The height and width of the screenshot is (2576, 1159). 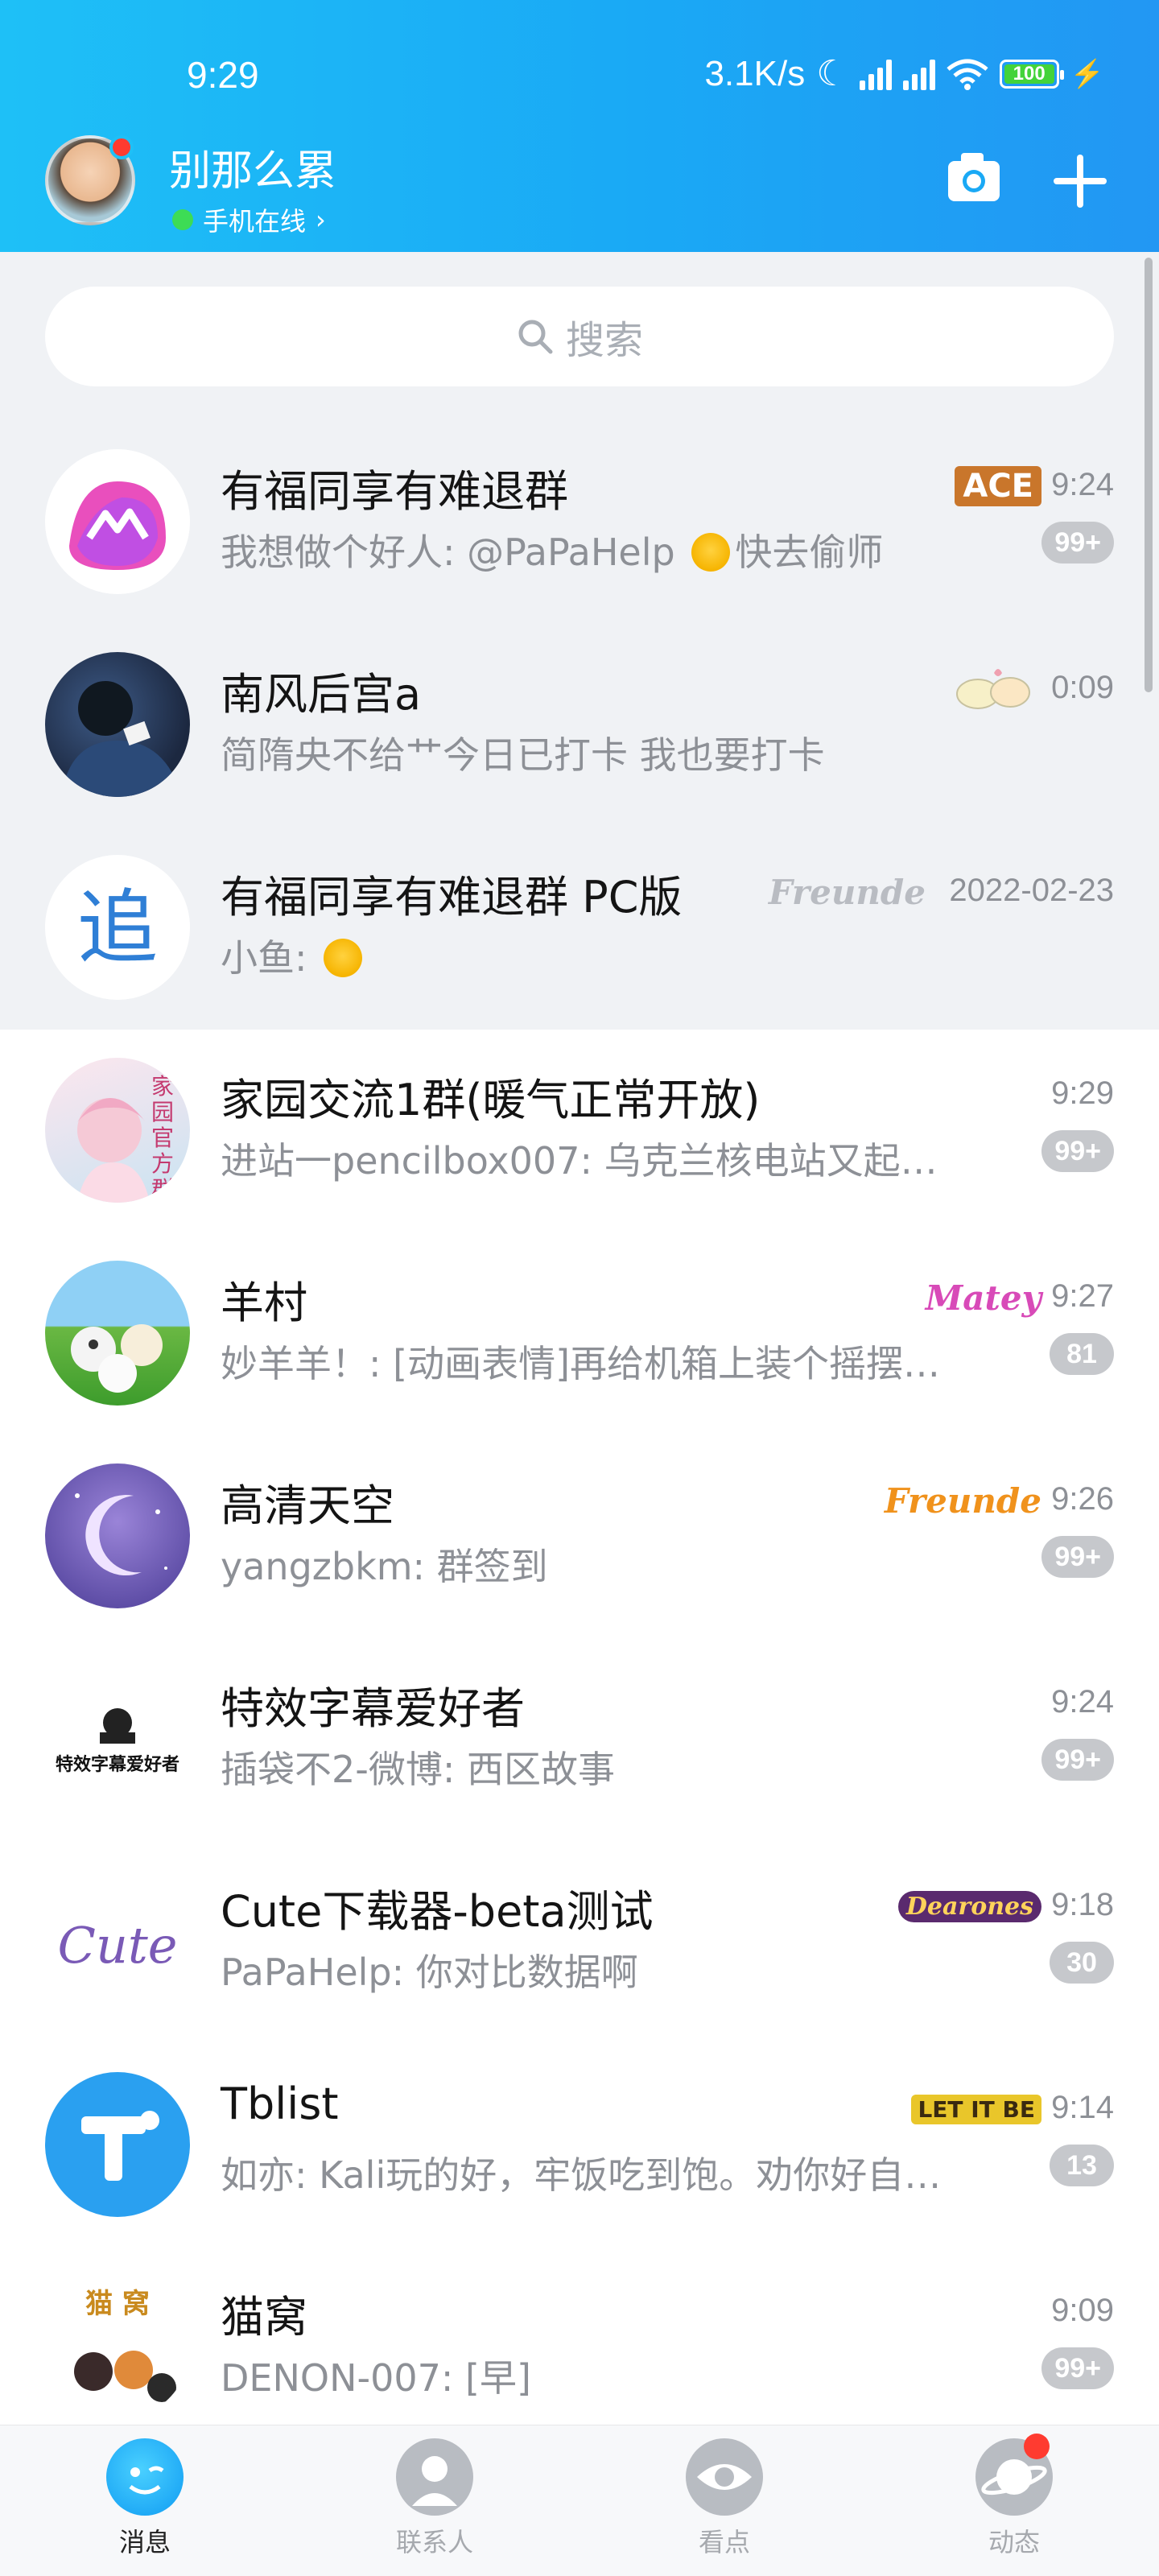 I want to click on chat-title: 羊村, so click(x=264, y=1303).